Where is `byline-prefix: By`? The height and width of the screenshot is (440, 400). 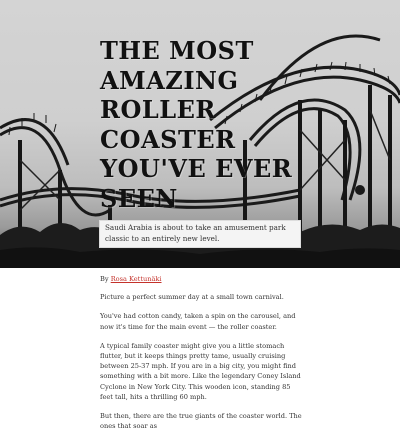
byline-prefix: By is located at coordinates (104, 279).